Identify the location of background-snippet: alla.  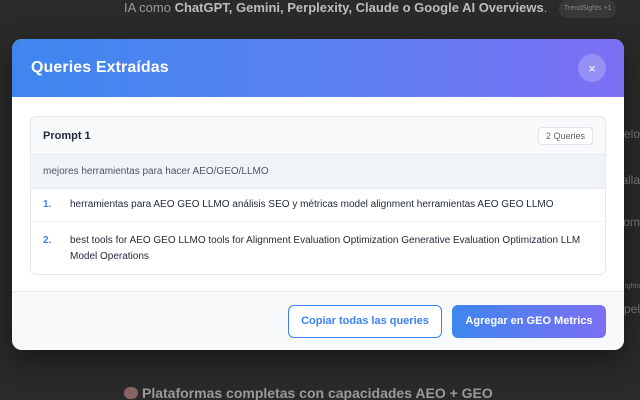
(630, 180).